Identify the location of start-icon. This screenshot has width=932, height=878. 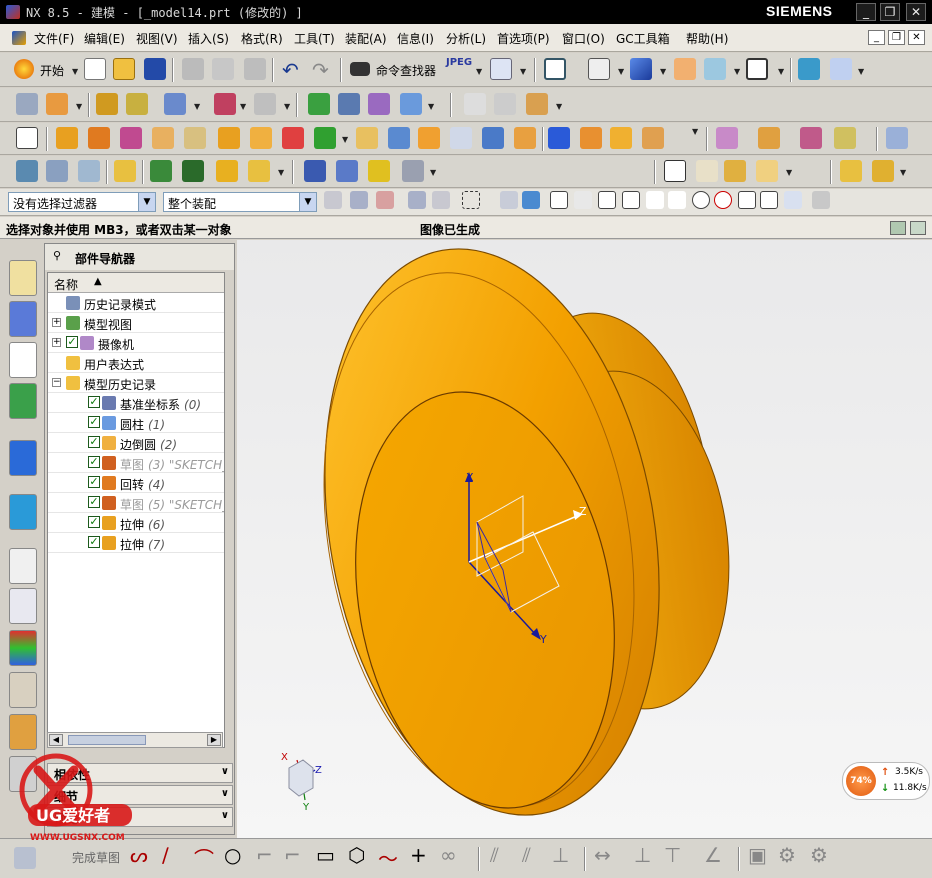
(24, 69).